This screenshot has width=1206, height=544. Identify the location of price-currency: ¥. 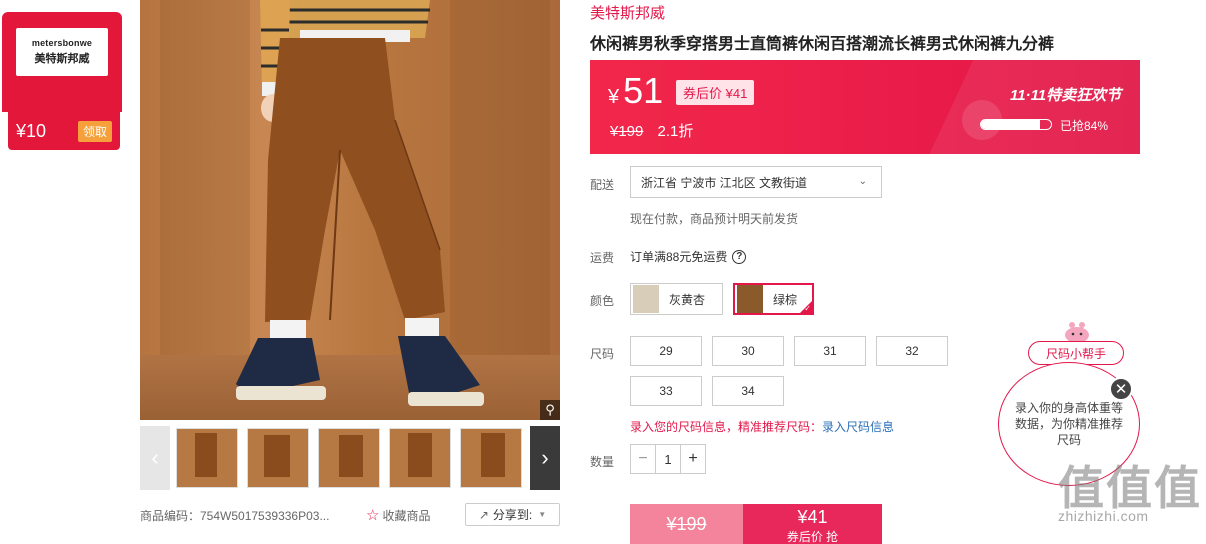
(614, 97).